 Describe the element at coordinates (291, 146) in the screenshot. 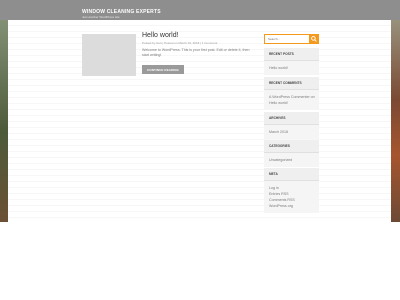

I see `widget-title-categories: CATEGORIES` at that location.